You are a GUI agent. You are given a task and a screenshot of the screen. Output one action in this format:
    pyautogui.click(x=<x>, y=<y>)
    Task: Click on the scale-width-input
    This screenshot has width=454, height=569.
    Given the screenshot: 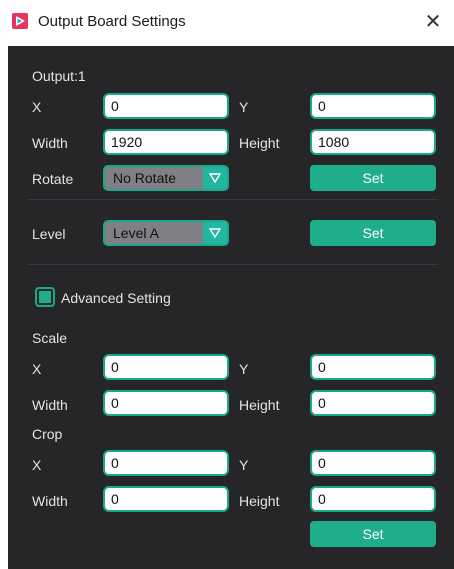 What is the action you would take?
    pyautogui.click(x=166, y=403)
    